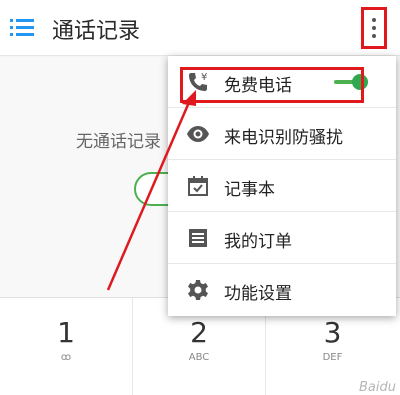 The image size is (400, 395). I want to click on menu-item-label: 来电识别防骚扰, so click(283, 138).